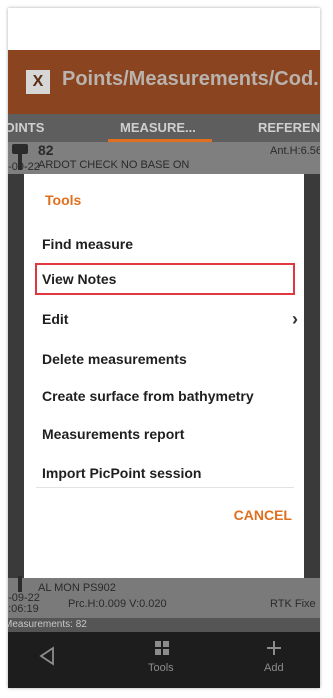 The image size is (333, 698). I want to click on back-button, so click(48, 656).